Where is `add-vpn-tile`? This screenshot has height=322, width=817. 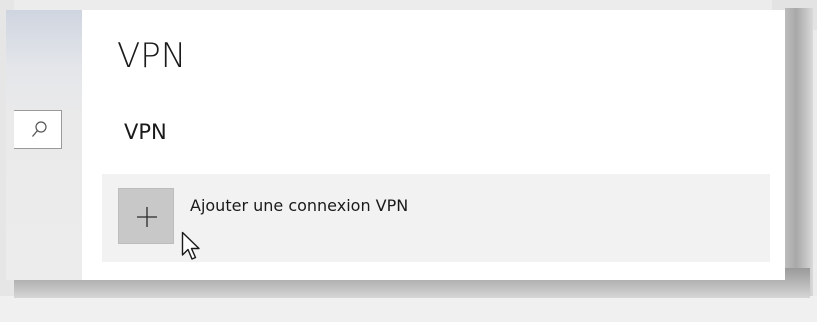 add-vpn-tile is located at coordinates (146, 216).